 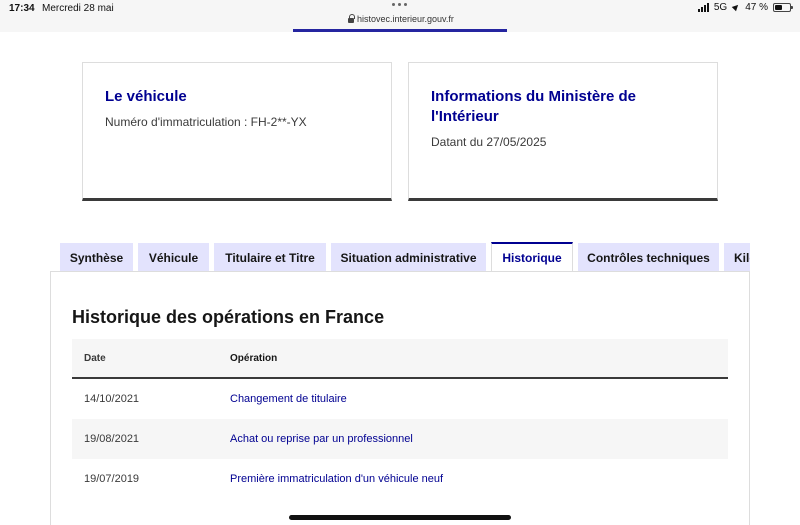 I want to click on tab-synthese: Synthèse, so click(x=96, y=257).